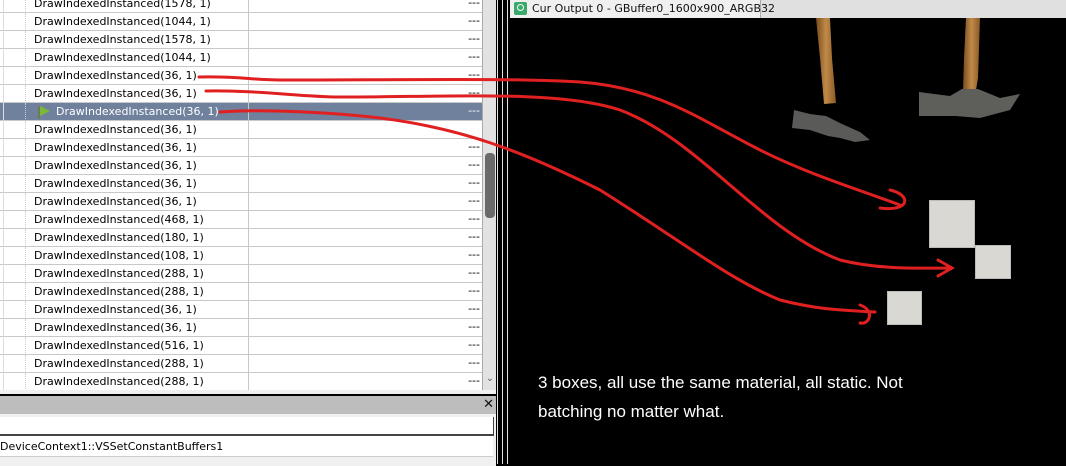  What do you see at coordinates (246, 446) in the screenshot?
I see `api-call-row: DeviceContext1::VSSetConstantBuffers1` at bounding box center [246, 446].